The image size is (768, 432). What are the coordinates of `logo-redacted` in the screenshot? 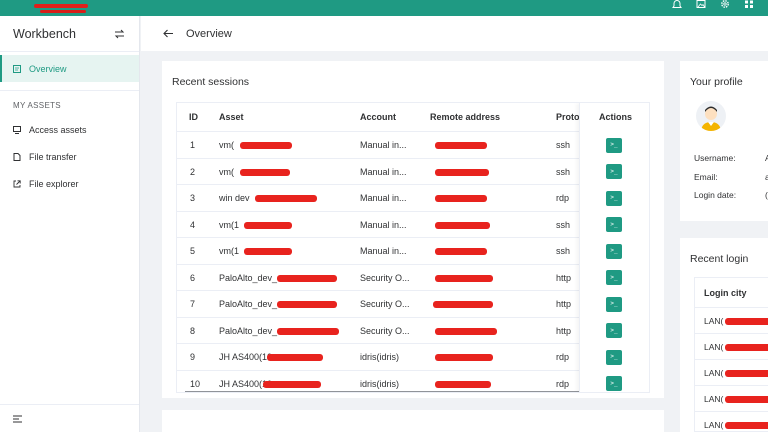 It's located at (62, 7).